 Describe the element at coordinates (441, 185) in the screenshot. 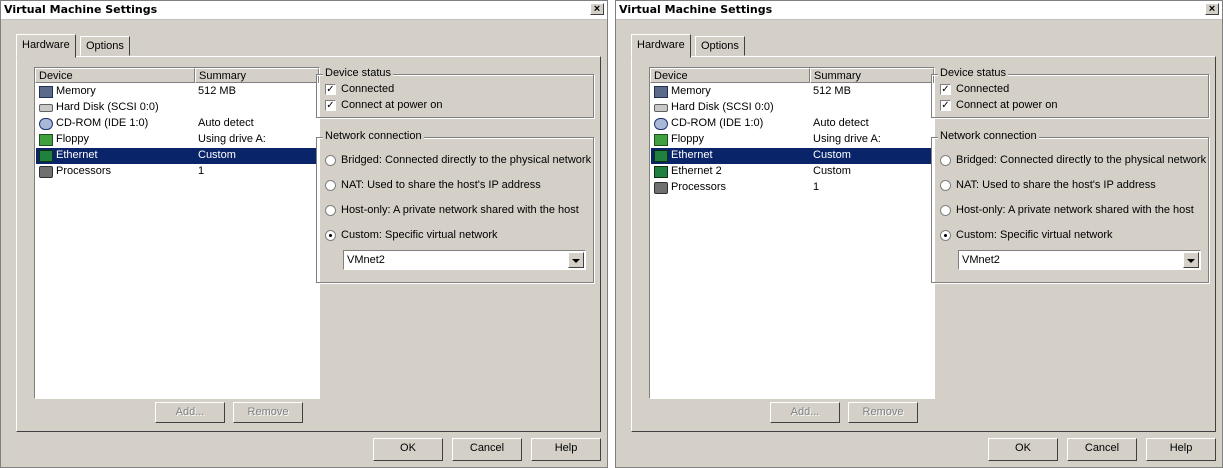

I see `nat-label: NAT: Used to share the host's IP address` at that location.